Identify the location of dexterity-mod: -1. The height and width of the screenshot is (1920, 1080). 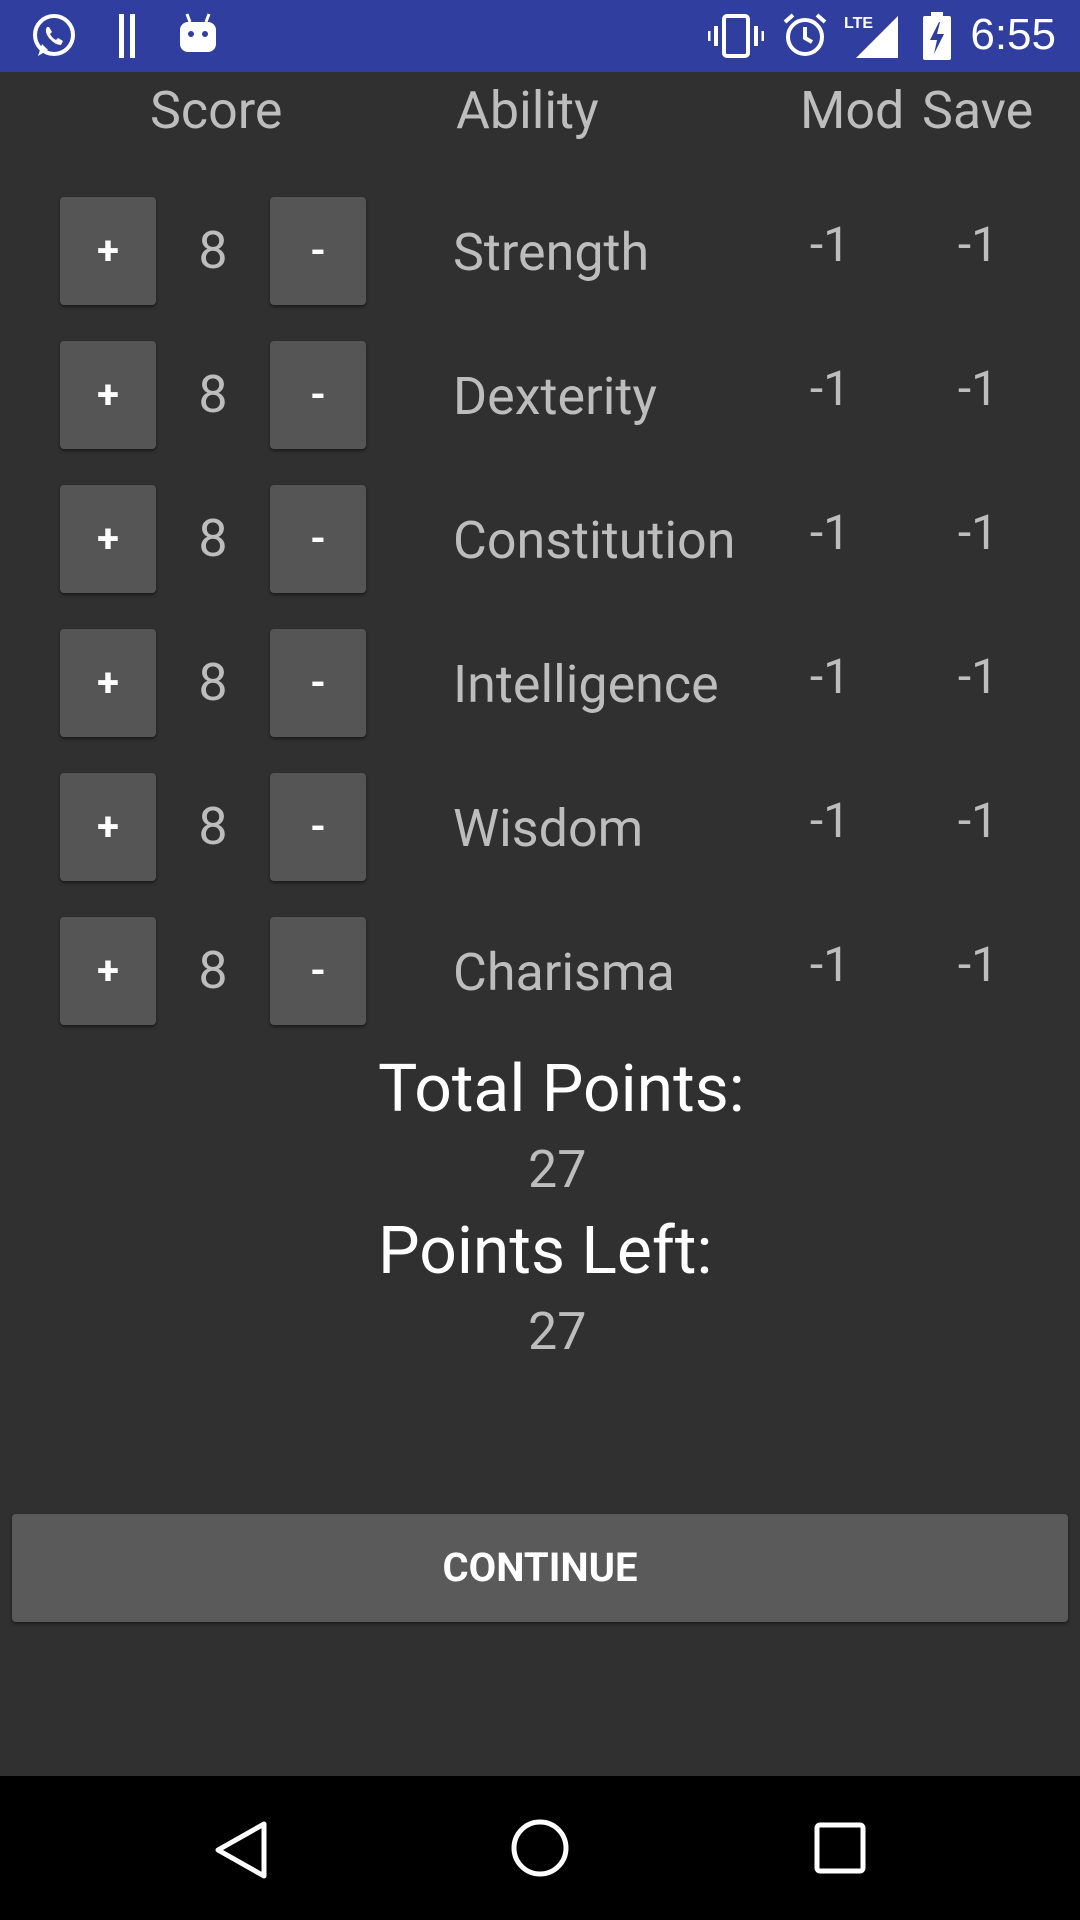
(830, 388).